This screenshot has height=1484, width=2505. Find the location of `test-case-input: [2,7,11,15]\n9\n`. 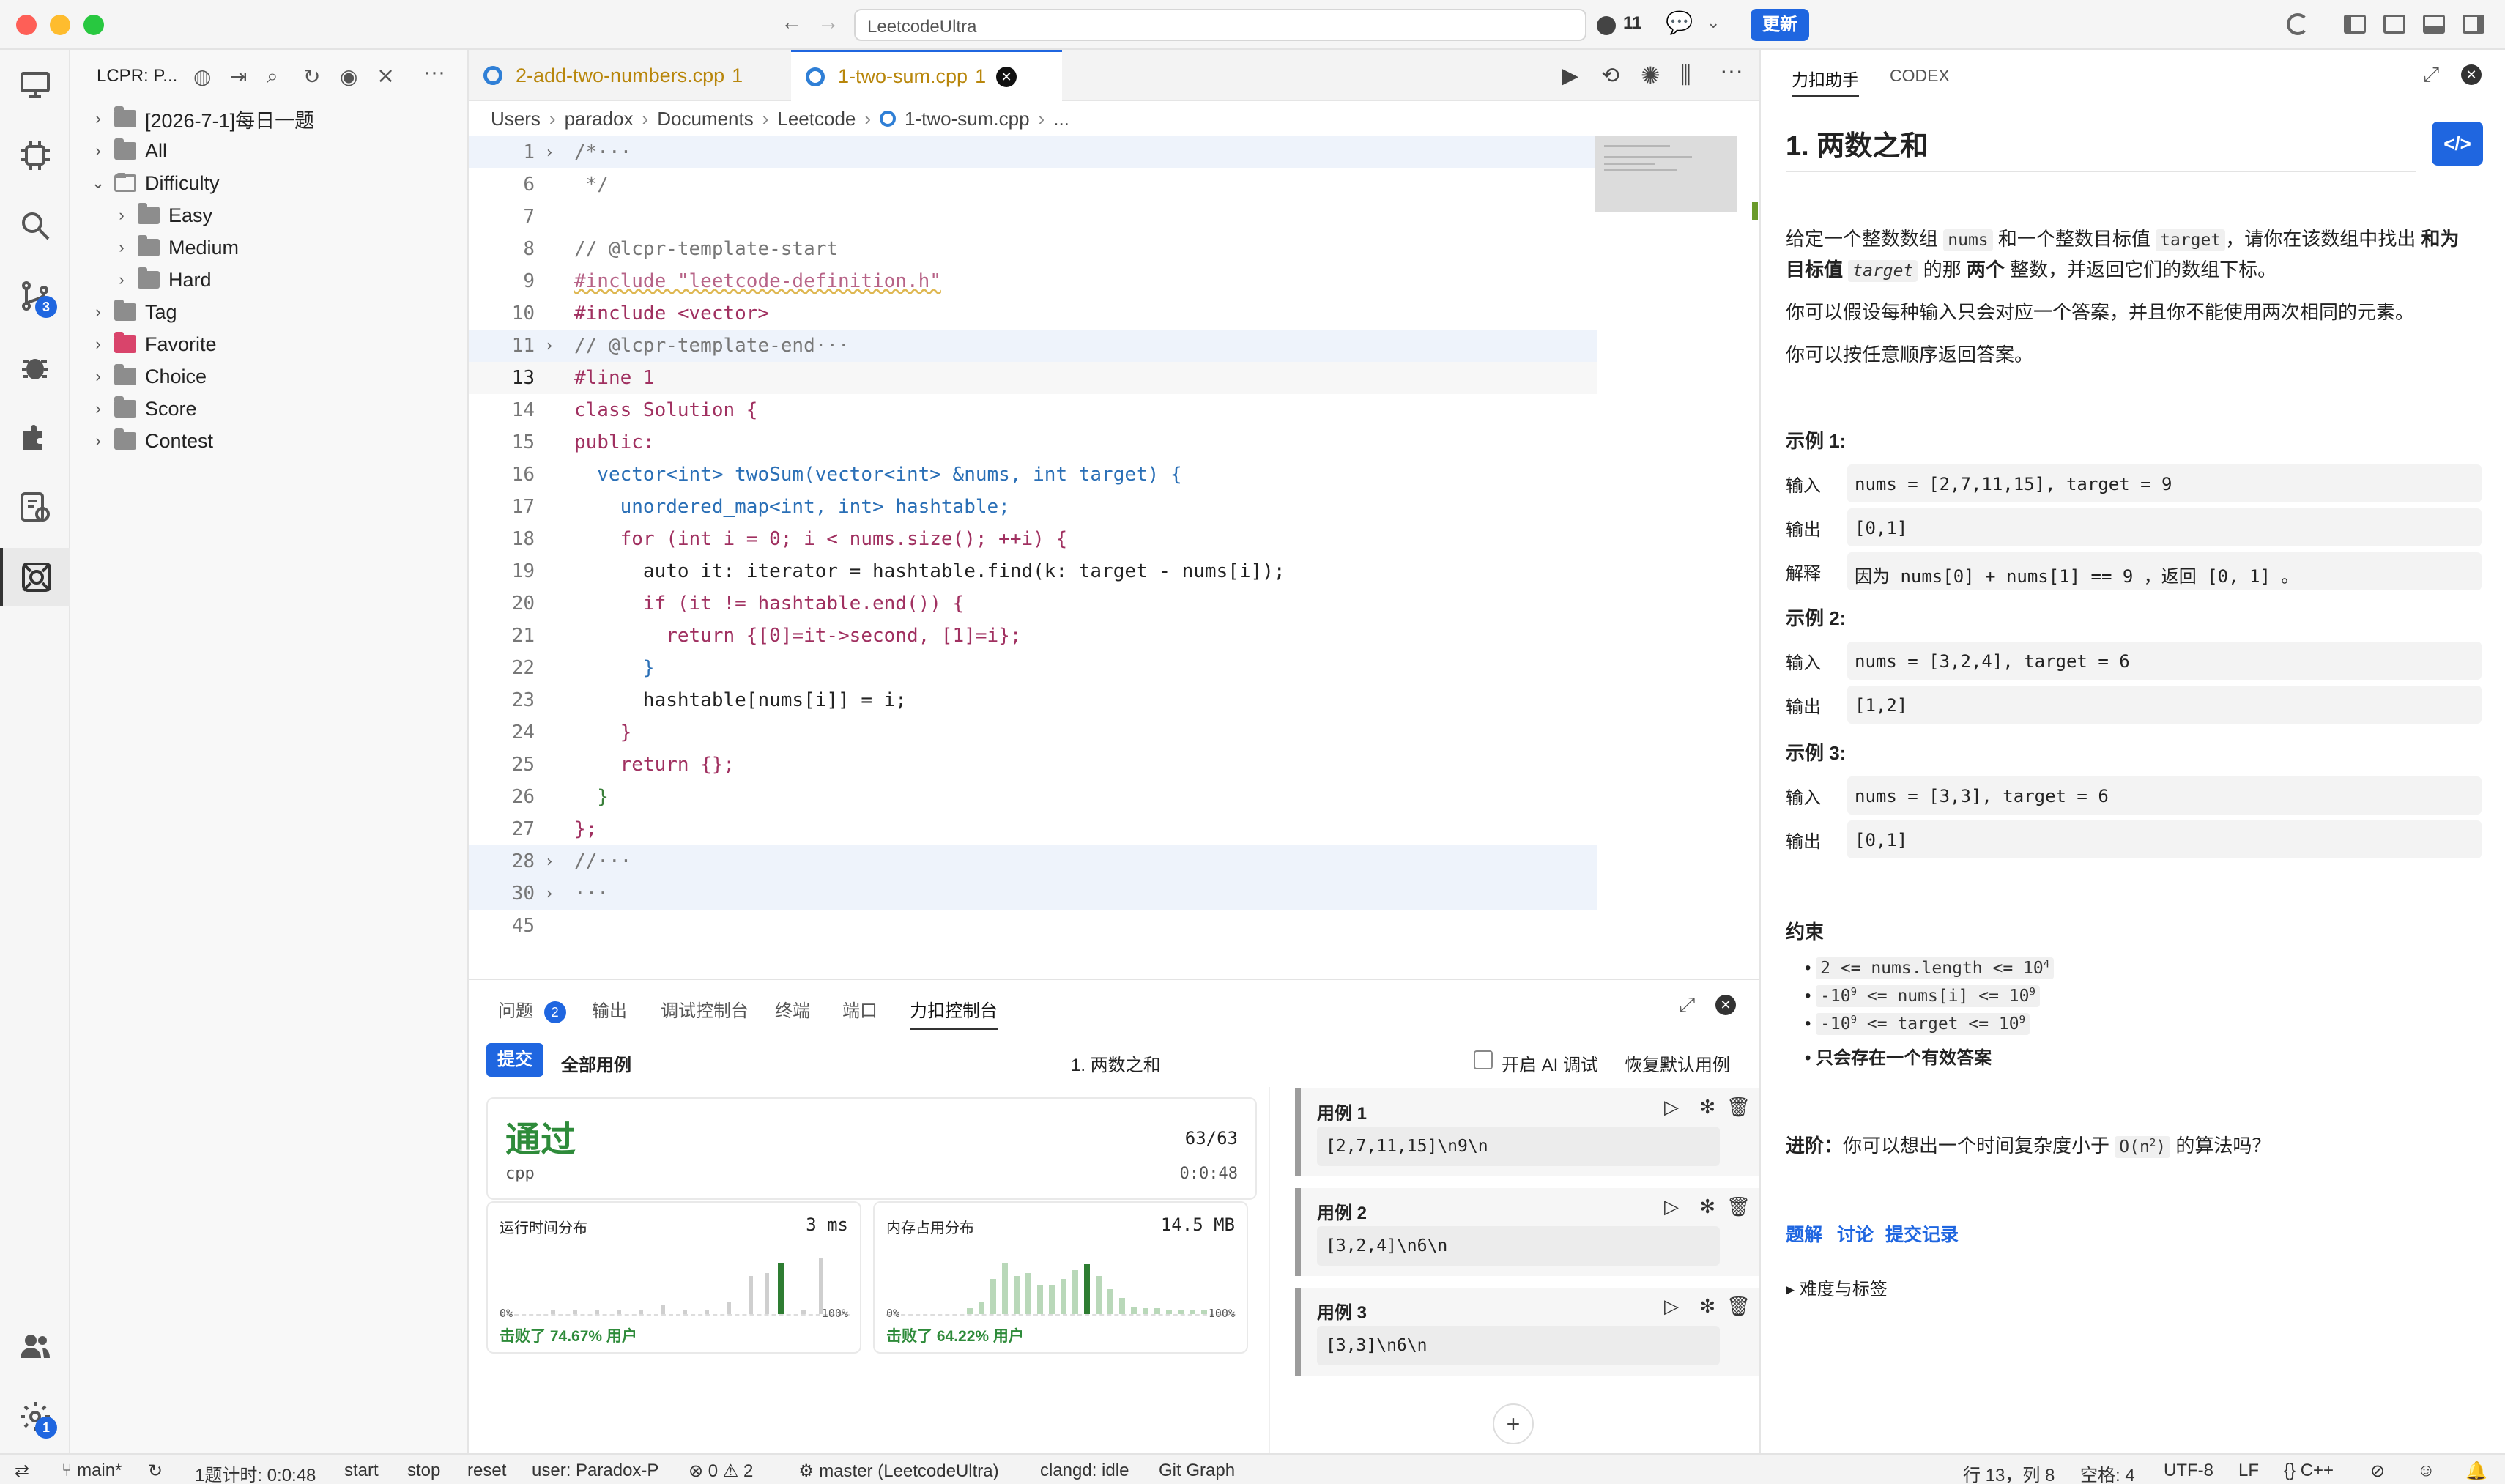

test-case-input: [2,7,11,15]\n9\n is located at coordinates (1518, 1146).